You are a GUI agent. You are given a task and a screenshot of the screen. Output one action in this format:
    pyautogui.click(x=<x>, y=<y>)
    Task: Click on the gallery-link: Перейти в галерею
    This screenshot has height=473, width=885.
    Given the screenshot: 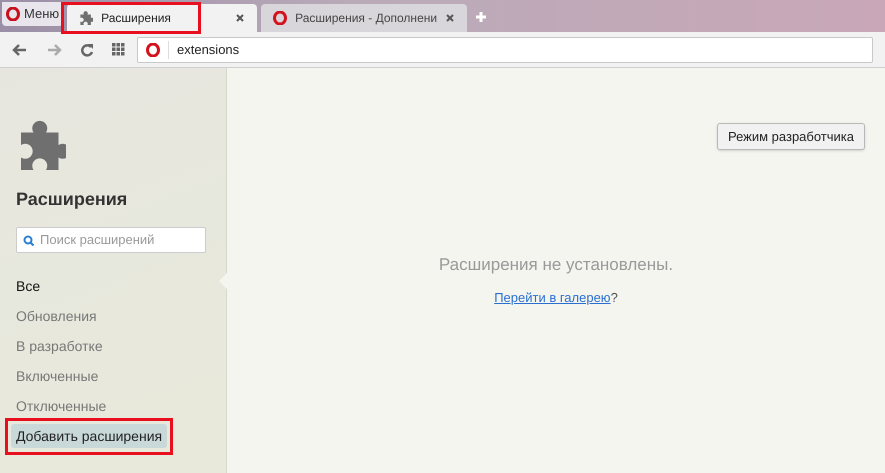 What is the action you would take?
    pyautogui.click(x=552, y=297)
    